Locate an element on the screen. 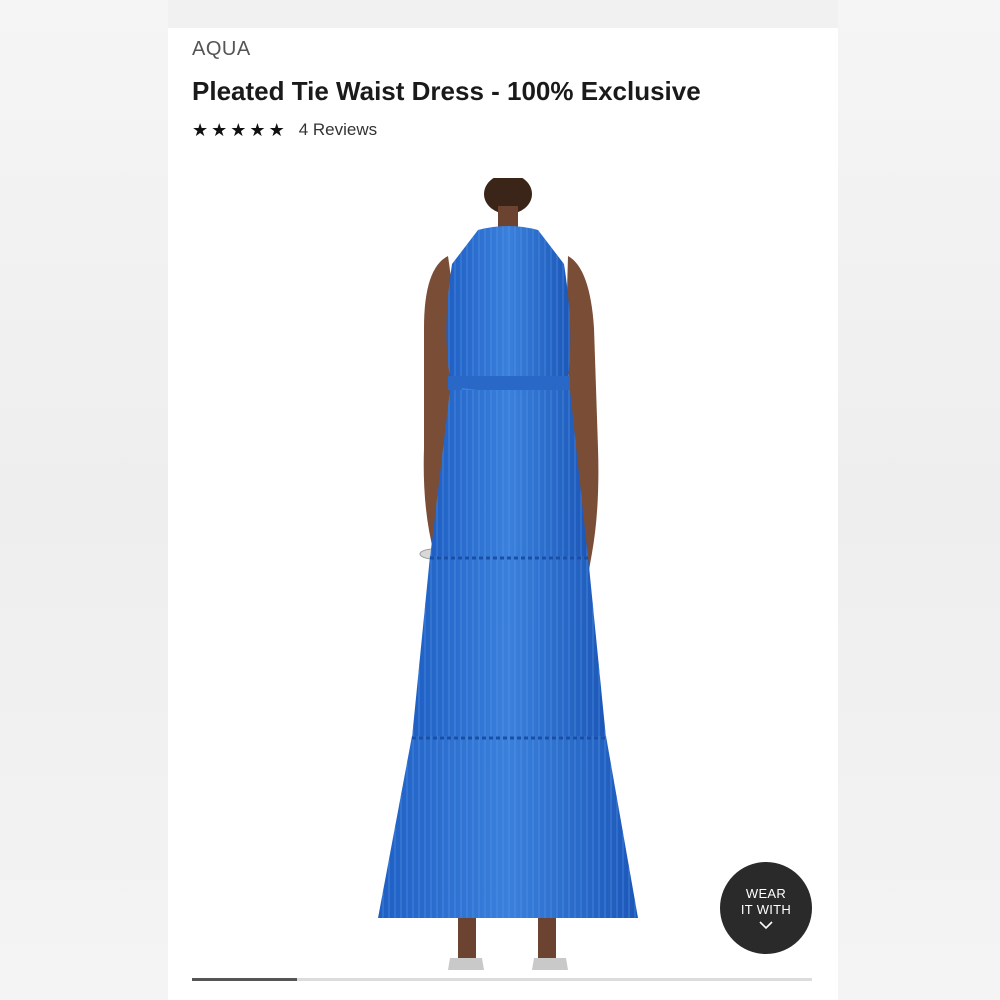  brand-name: AQUA is located at coordinates (221, 49).